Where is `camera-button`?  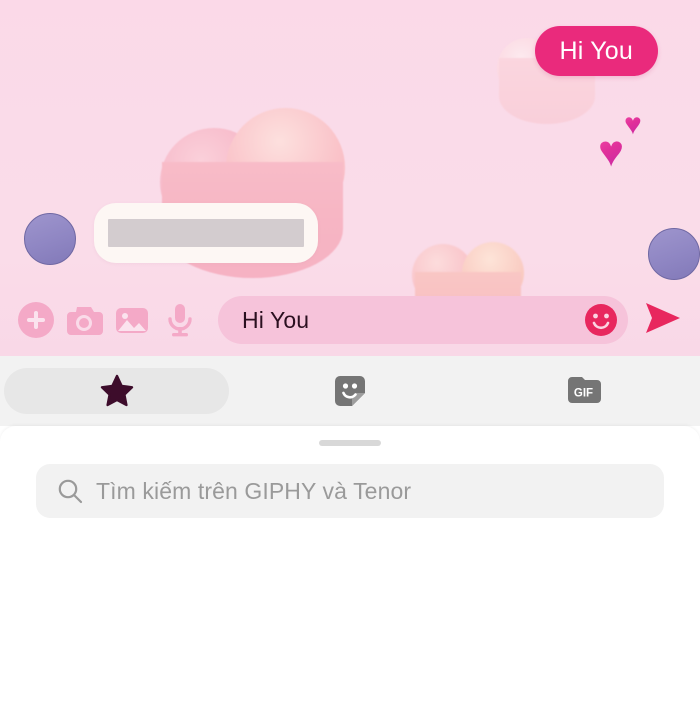 camera-button is located at coordinates (84, 320).